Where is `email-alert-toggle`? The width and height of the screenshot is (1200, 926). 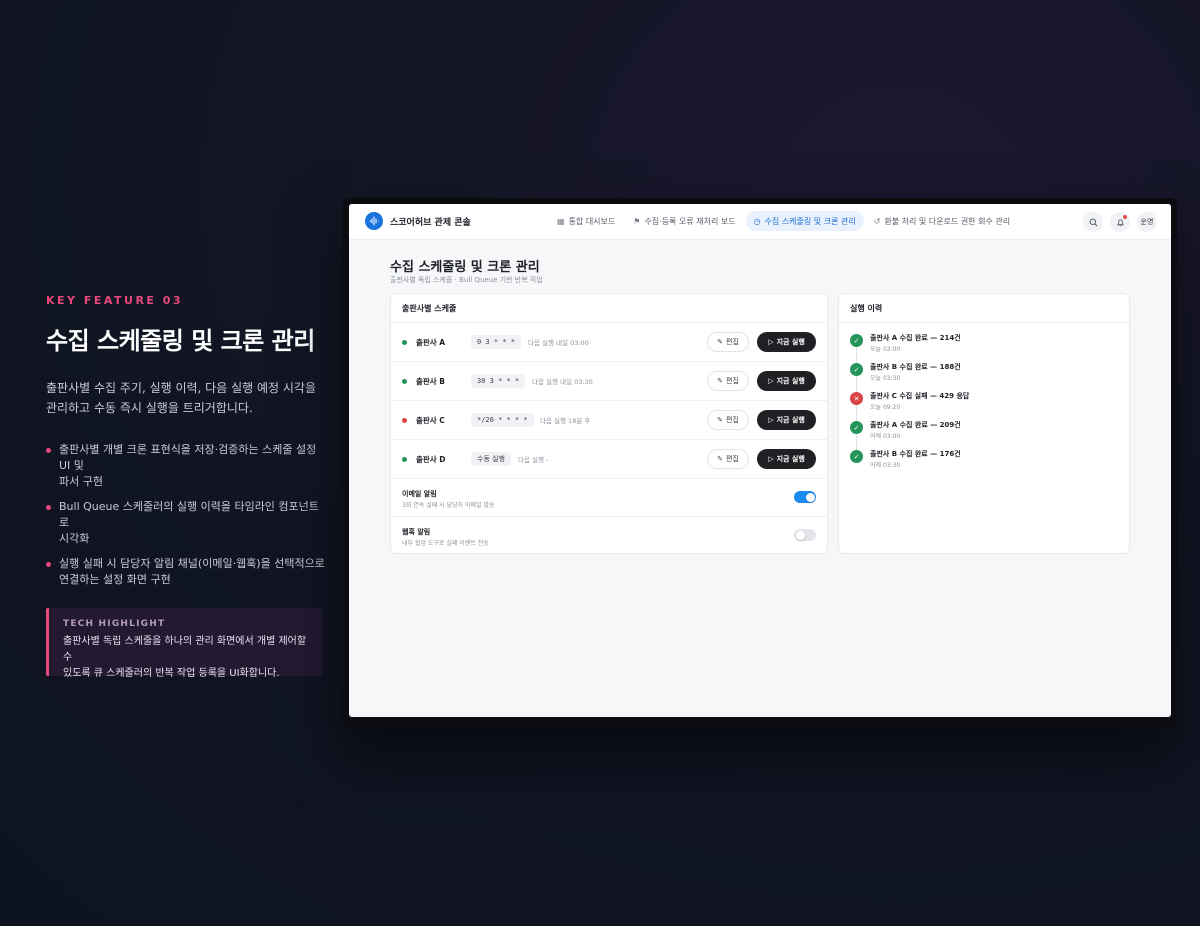
email-alert-toggle is located at coordinates (805, 497).